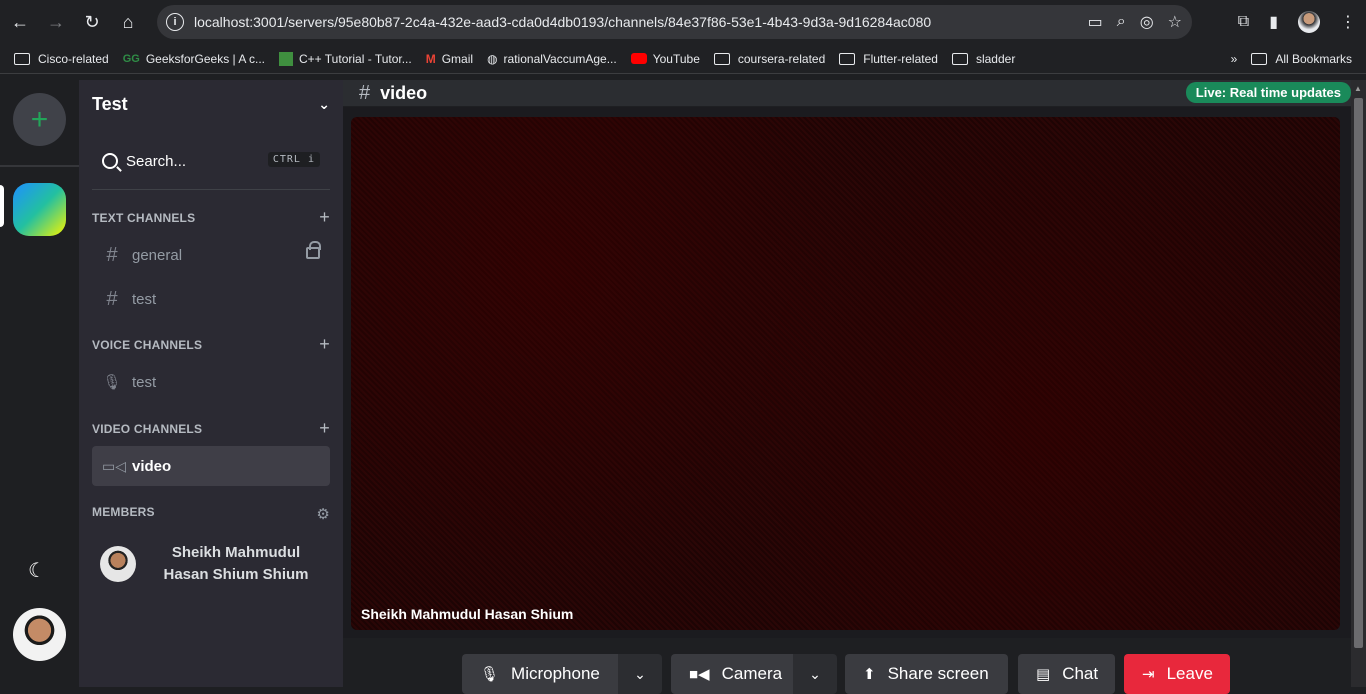 This screenshot has height=694, width=1366. I want to click on leave-button: ⇥ Leave, so click(1177, 674).